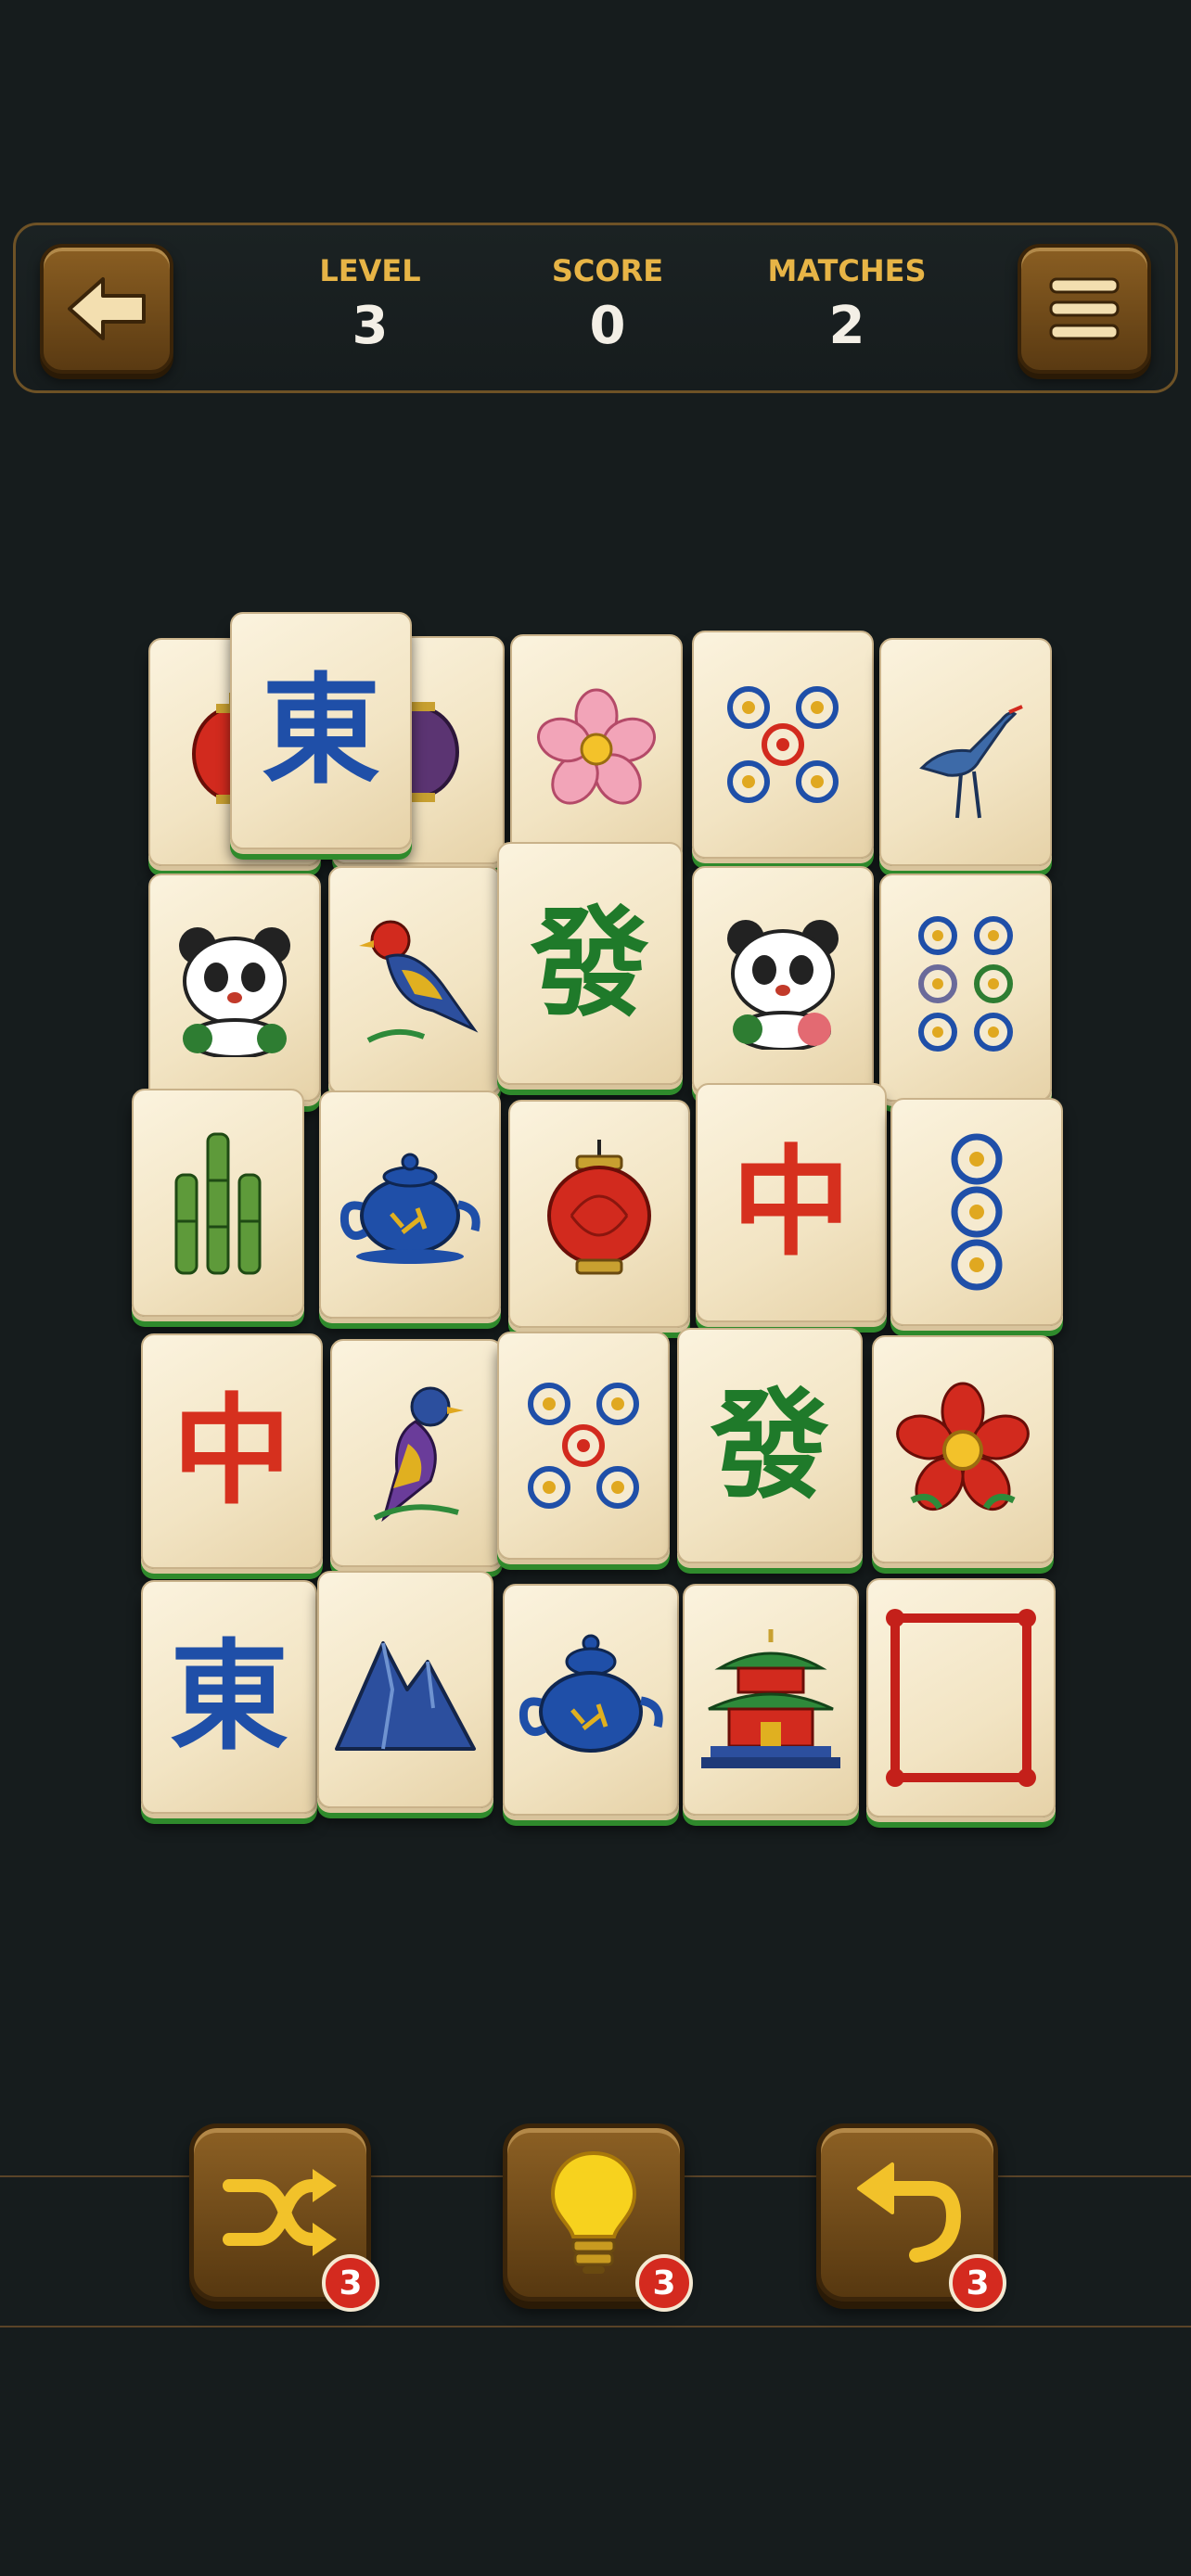 The width and height of the screenshot is (1191, 2576). I want to click on tile-east-wind-top: 東, so click(321, 730).